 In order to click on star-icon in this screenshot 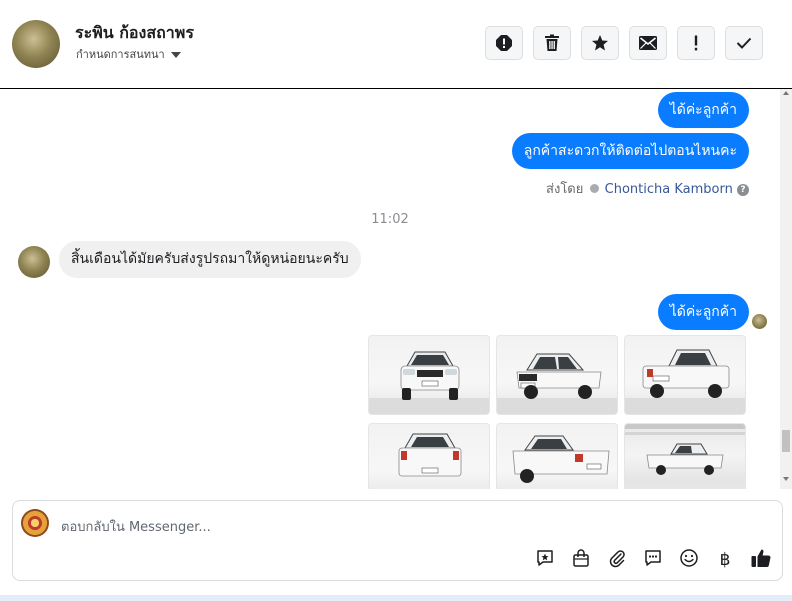, I will do `click(600, 43)`.